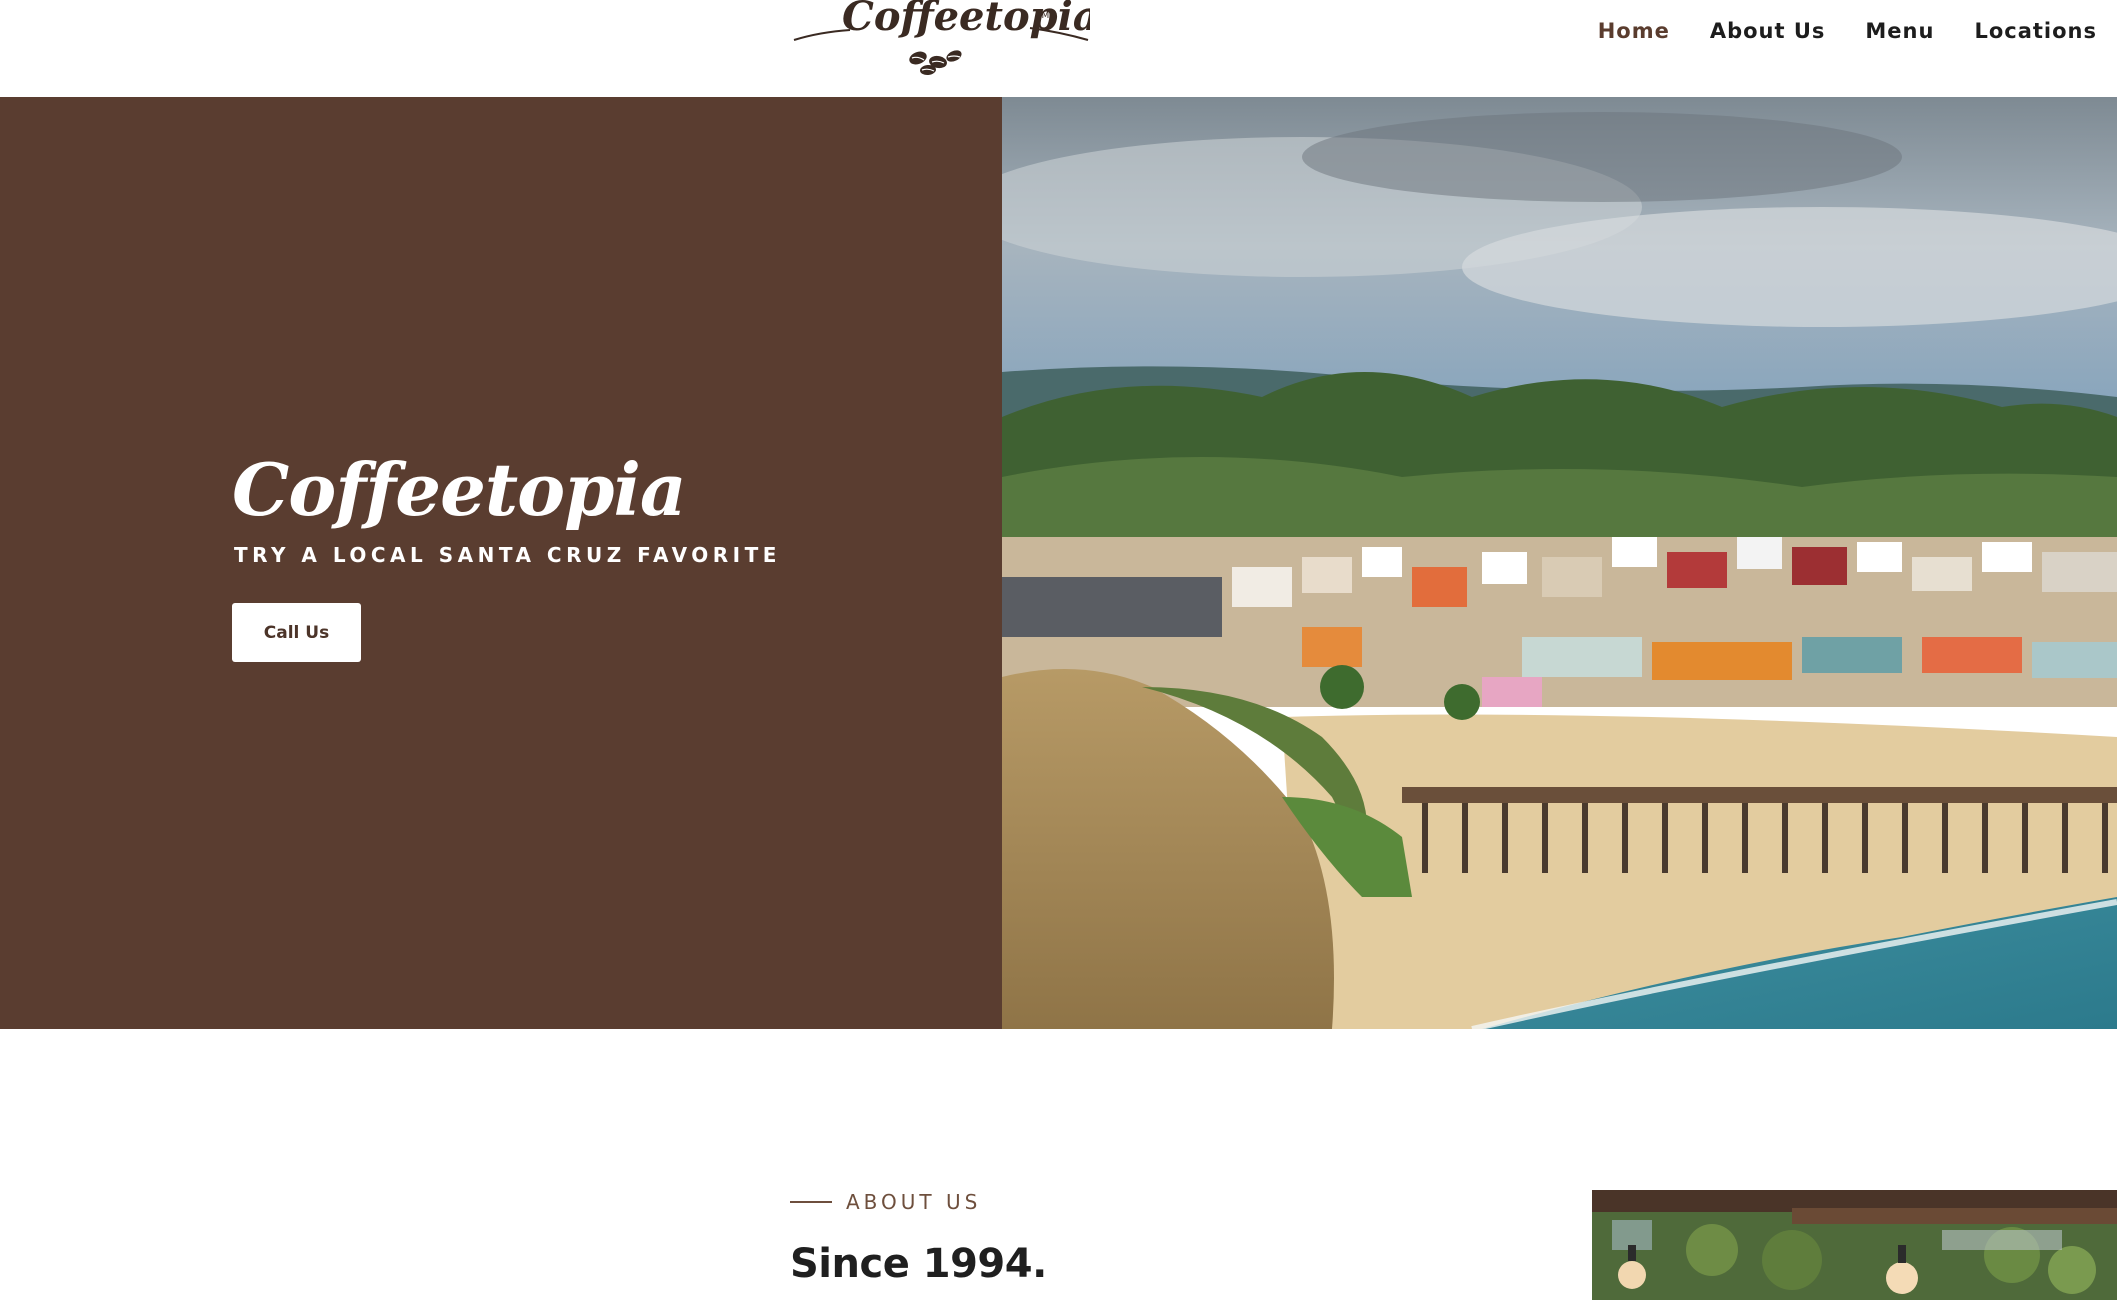  I want to click on hero-subtitle: TRY A LOCAL SANTA CRUZ FAVORITE, so click(507, 555).